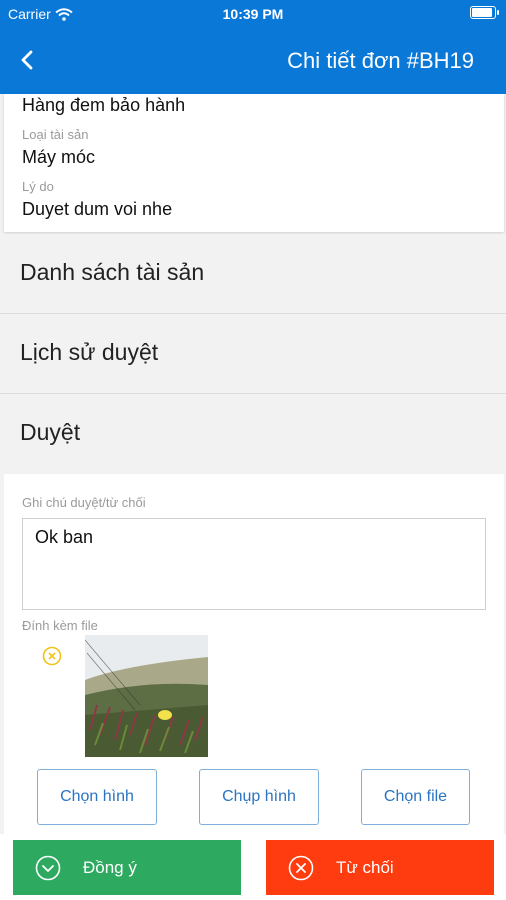  Describe the element at coordinates (60, 625) in the screenshot. I see `attach-label: Đính kèm file` at that location.